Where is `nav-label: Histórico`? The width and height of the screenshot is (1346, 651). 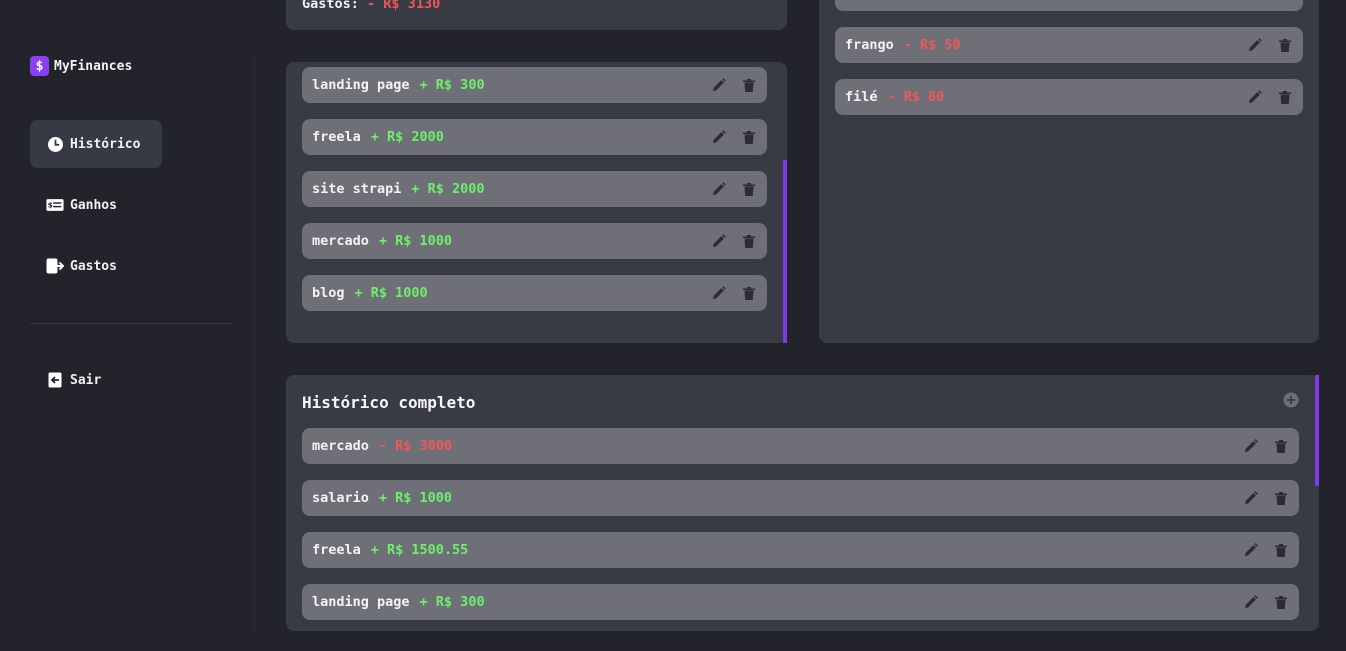 nav-label: Histórico is located at coordinates (105, 144).